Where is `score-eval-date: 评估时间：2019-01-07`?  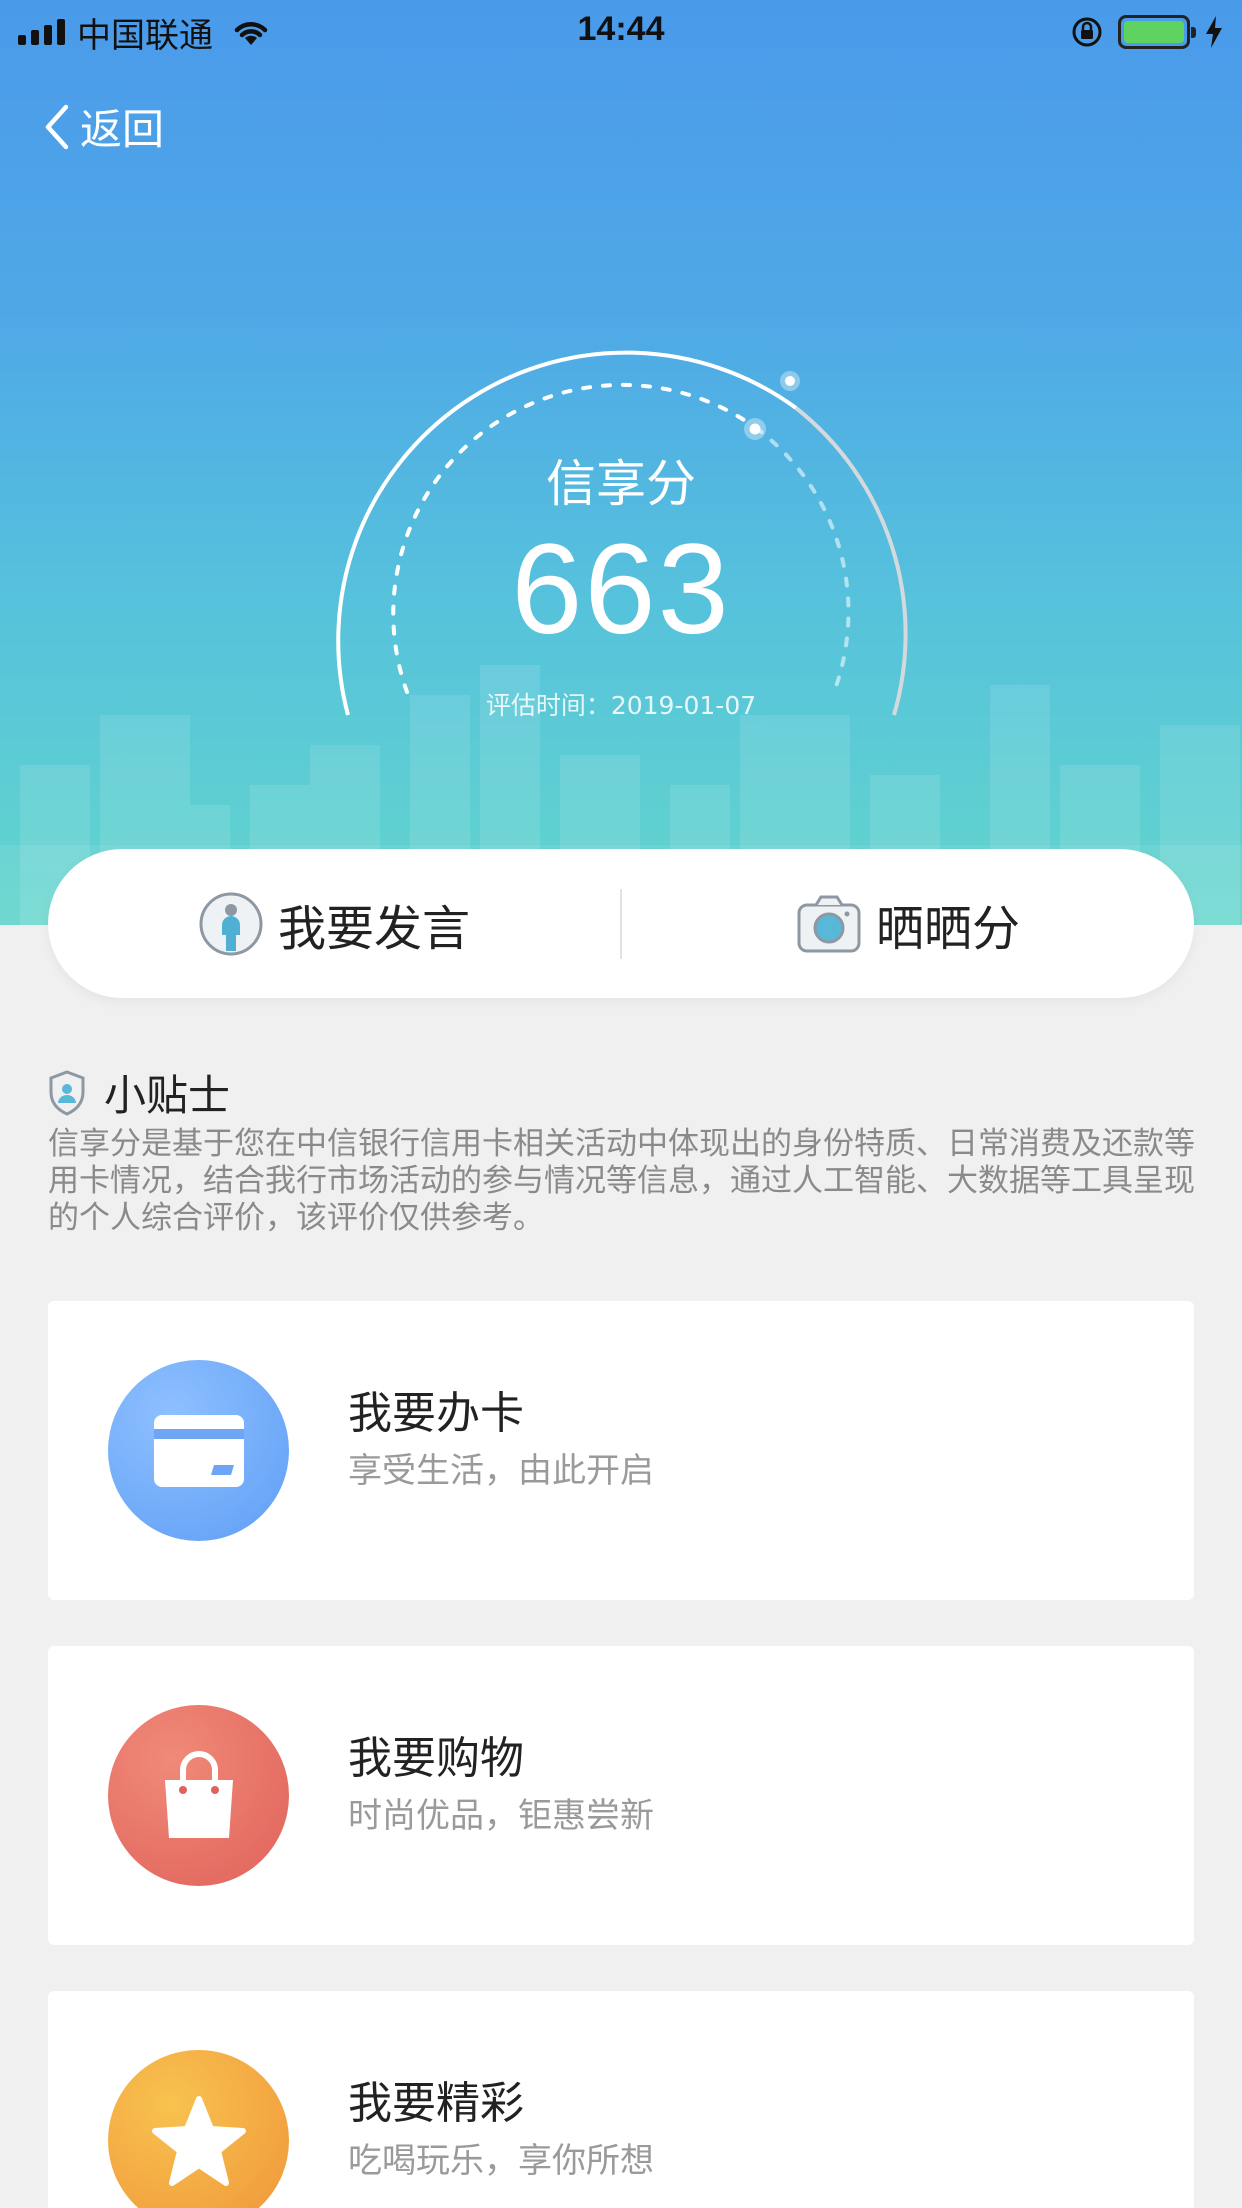
score-eval-date: 评估时间：2019-01-07 is located at coordinates (621, 705).